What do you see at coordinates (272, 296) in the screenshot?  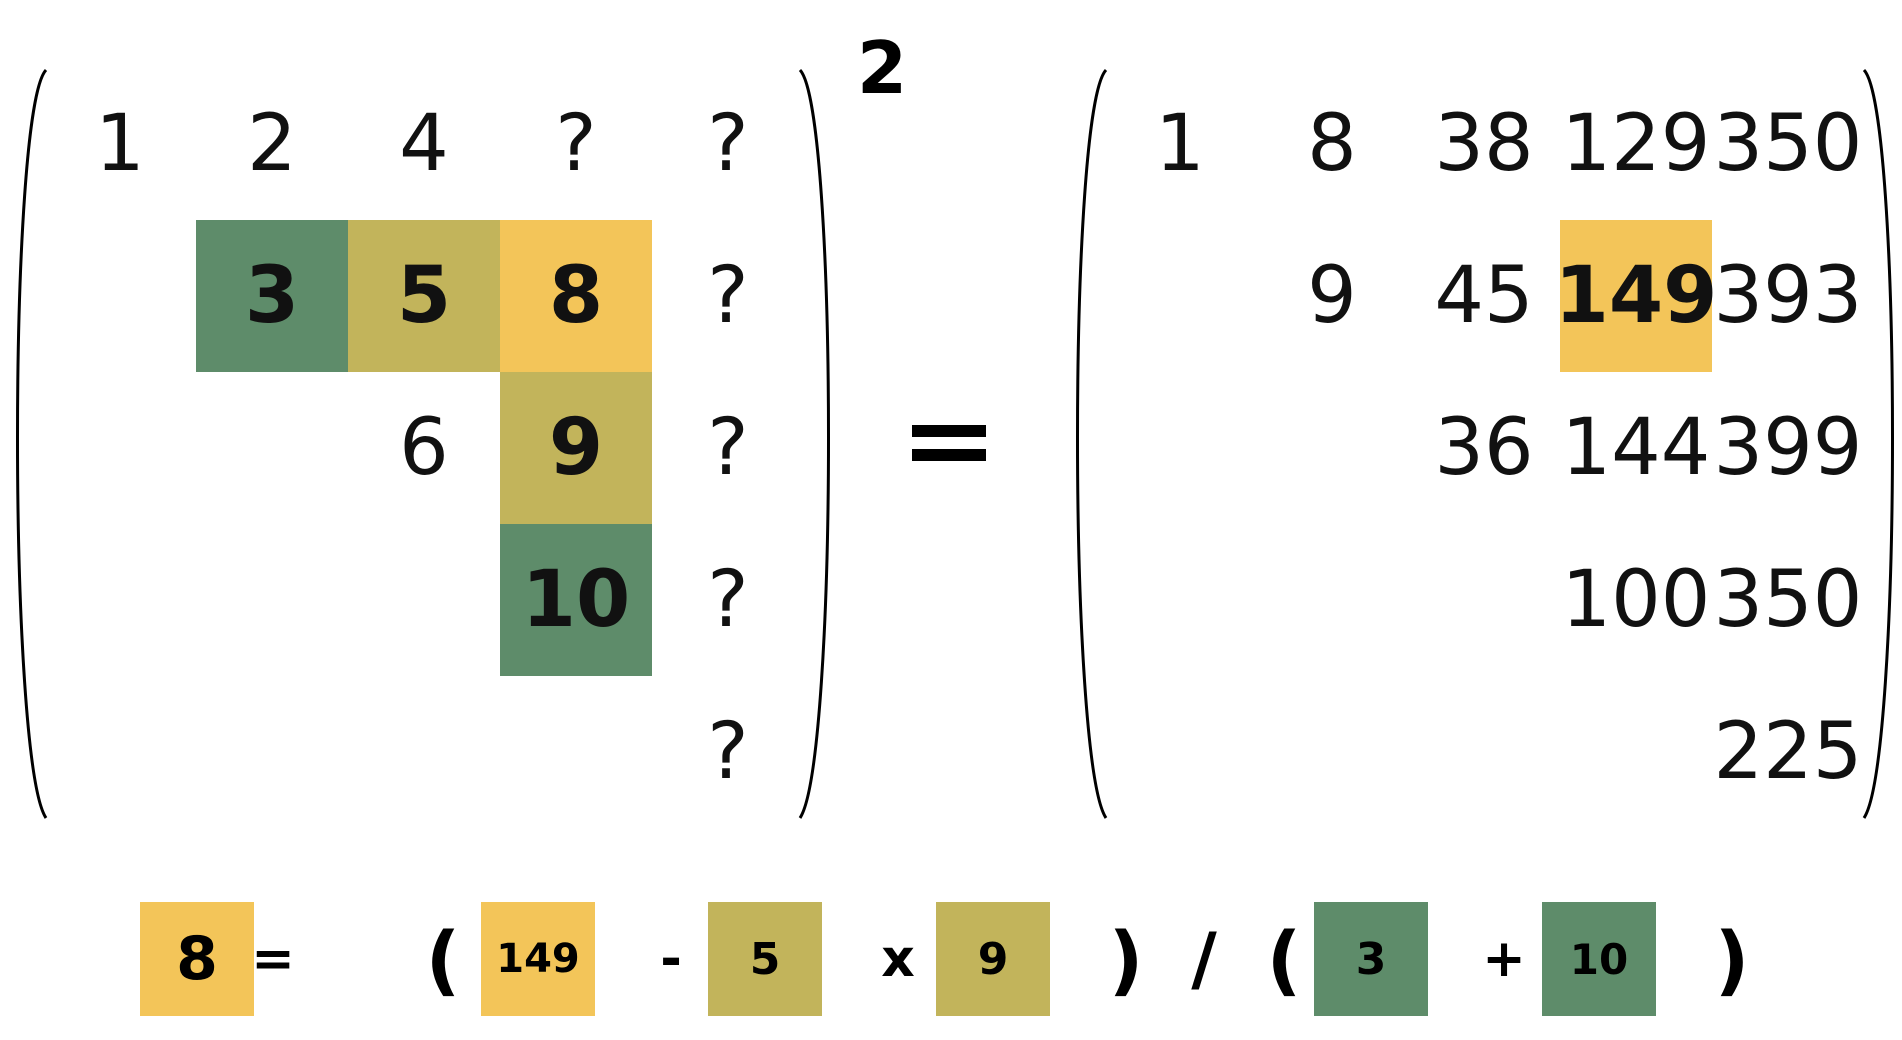 I see `left-matrix-cell-r2-c2: 3` at bounding box center [272, 296].